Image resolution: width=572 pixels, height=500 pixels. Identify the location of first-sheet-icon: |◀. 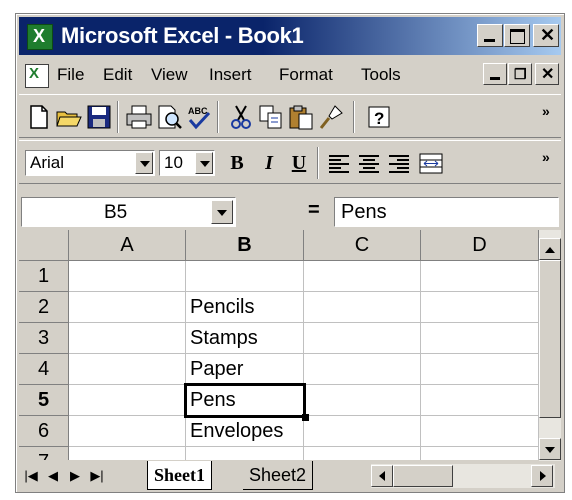
(31, 476).